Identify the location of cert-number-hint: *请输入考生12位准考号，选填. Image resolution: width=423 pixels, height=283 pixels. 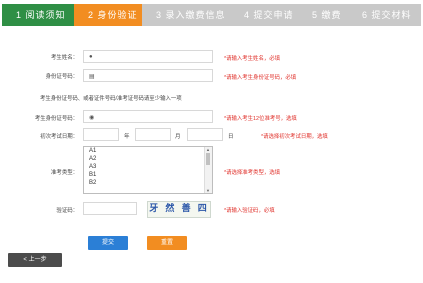
(260, 119).